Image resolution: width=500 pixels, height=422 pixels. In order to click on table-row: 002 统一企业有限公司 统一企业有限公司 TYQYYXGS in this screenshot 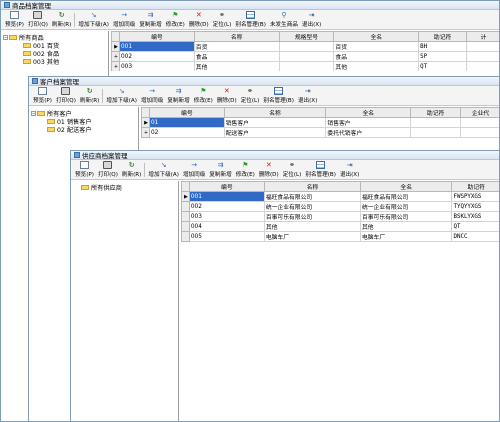, I will do `click(340, 206)`.